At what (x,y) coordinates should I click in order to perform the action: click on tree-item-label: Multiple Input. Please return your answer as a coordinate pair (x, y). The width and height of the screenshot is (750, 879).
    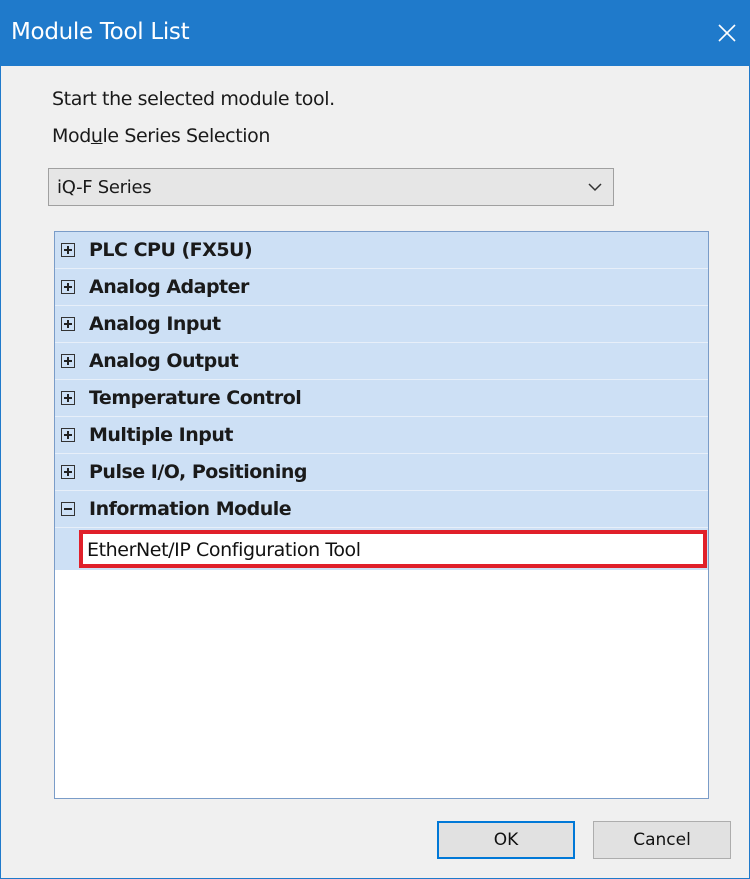
    Looking at the image, I should click on (161, 435).